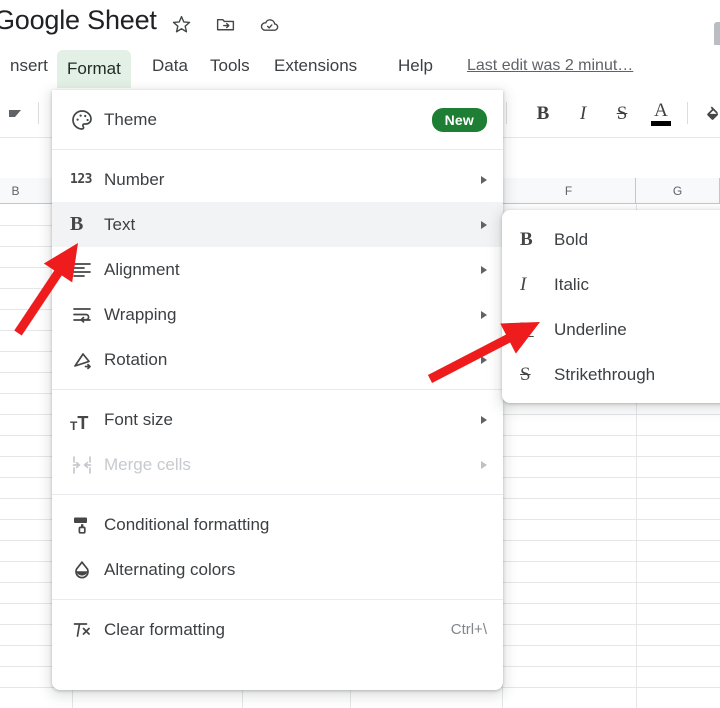  Describe the element at coordinates (277, 179) in the screenshot. I see `menu-option-number: 123 Number` at that location.